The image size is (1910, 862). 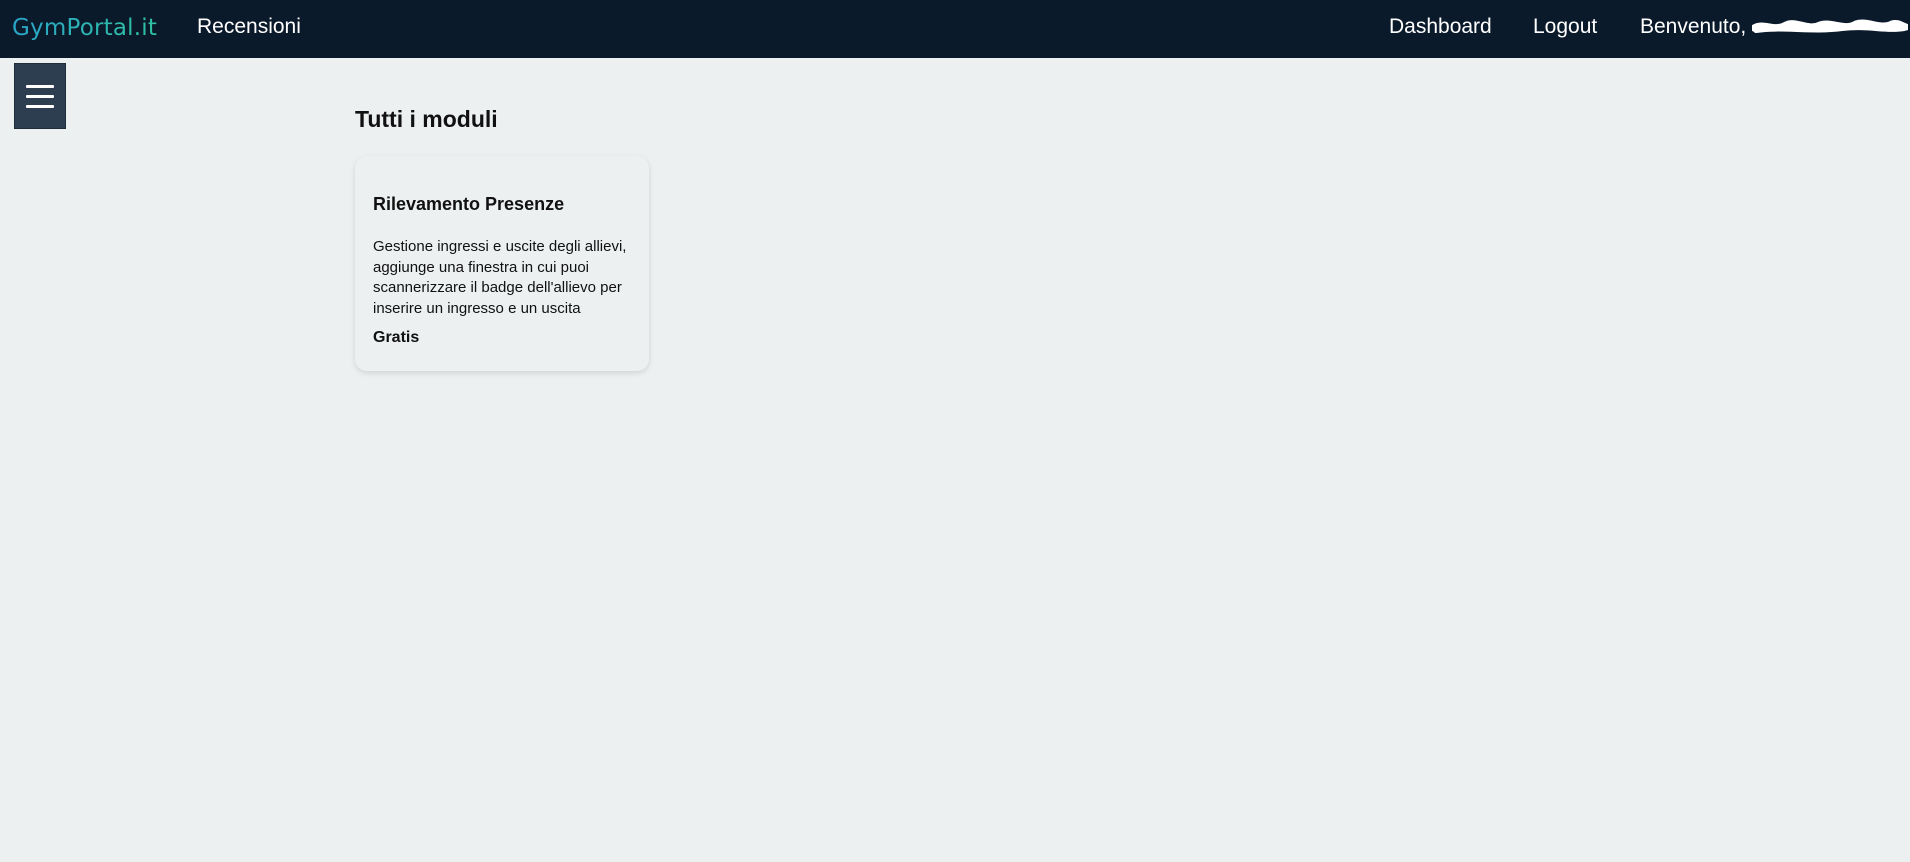 I want to click on sidebar-toggle-button, so click(x=40, y=96).